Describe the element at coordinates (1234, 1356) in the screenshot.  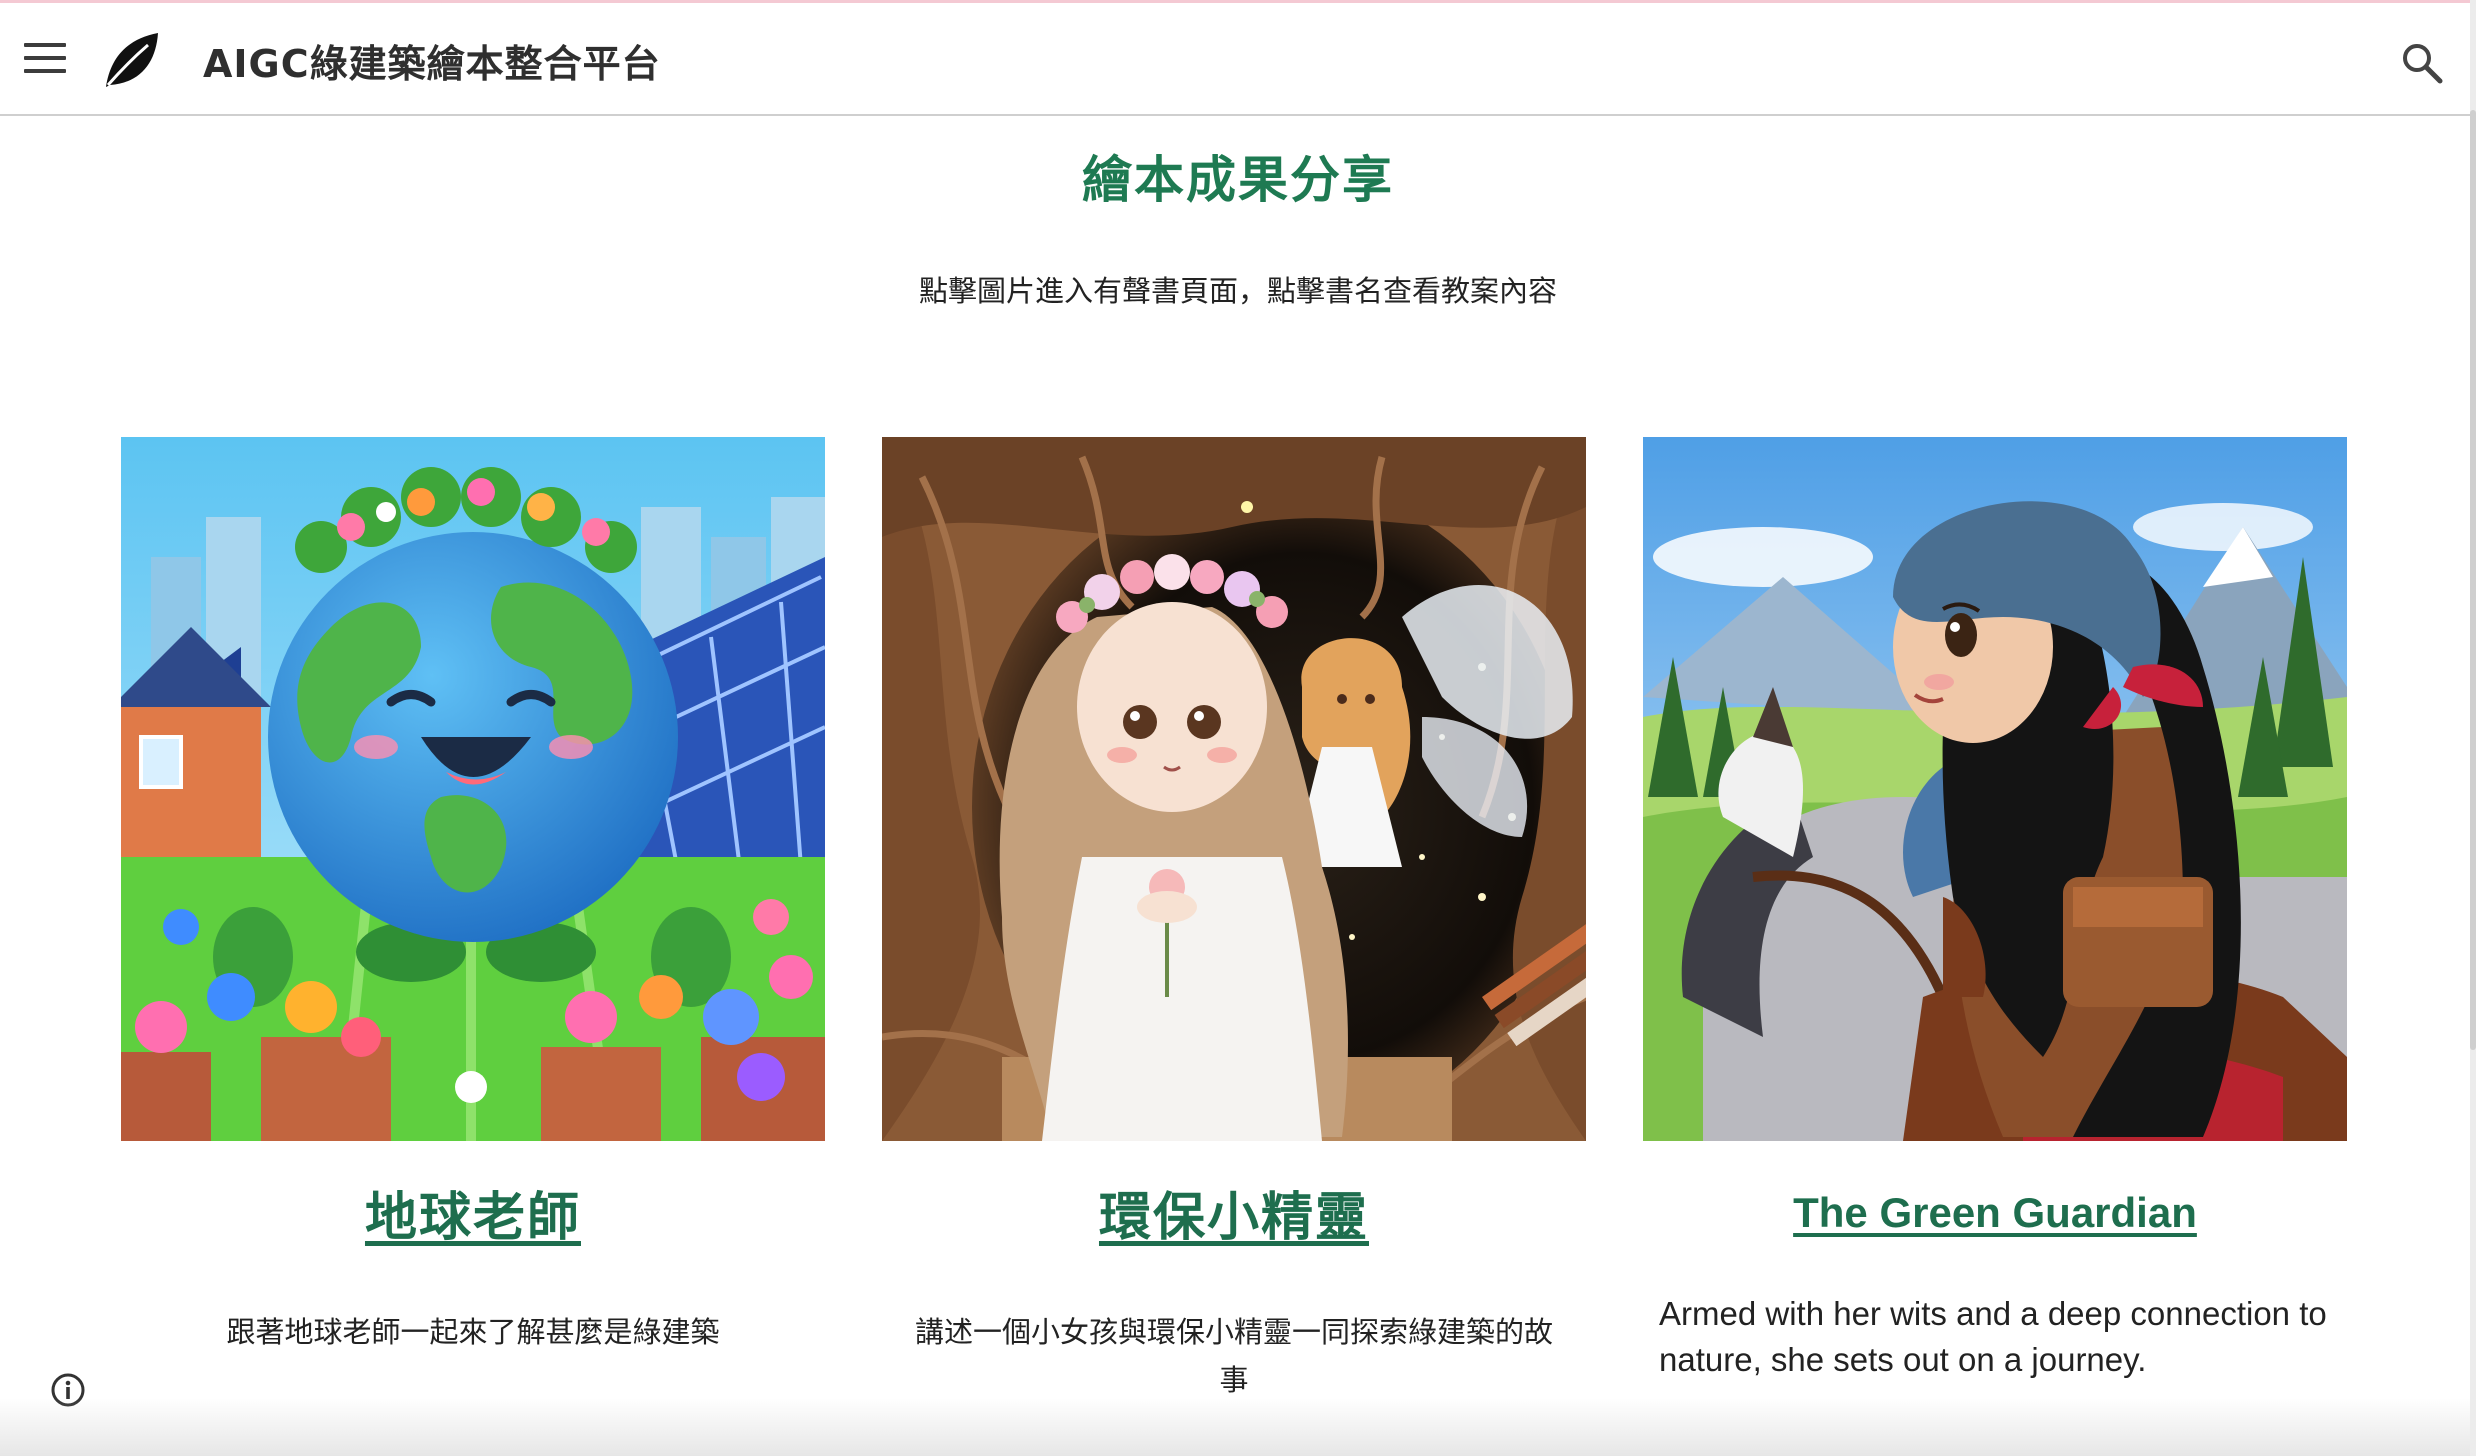
I see `book-description: 講述一個小女孩與環保小精靈一同探索綠建築的故 事` at that location.